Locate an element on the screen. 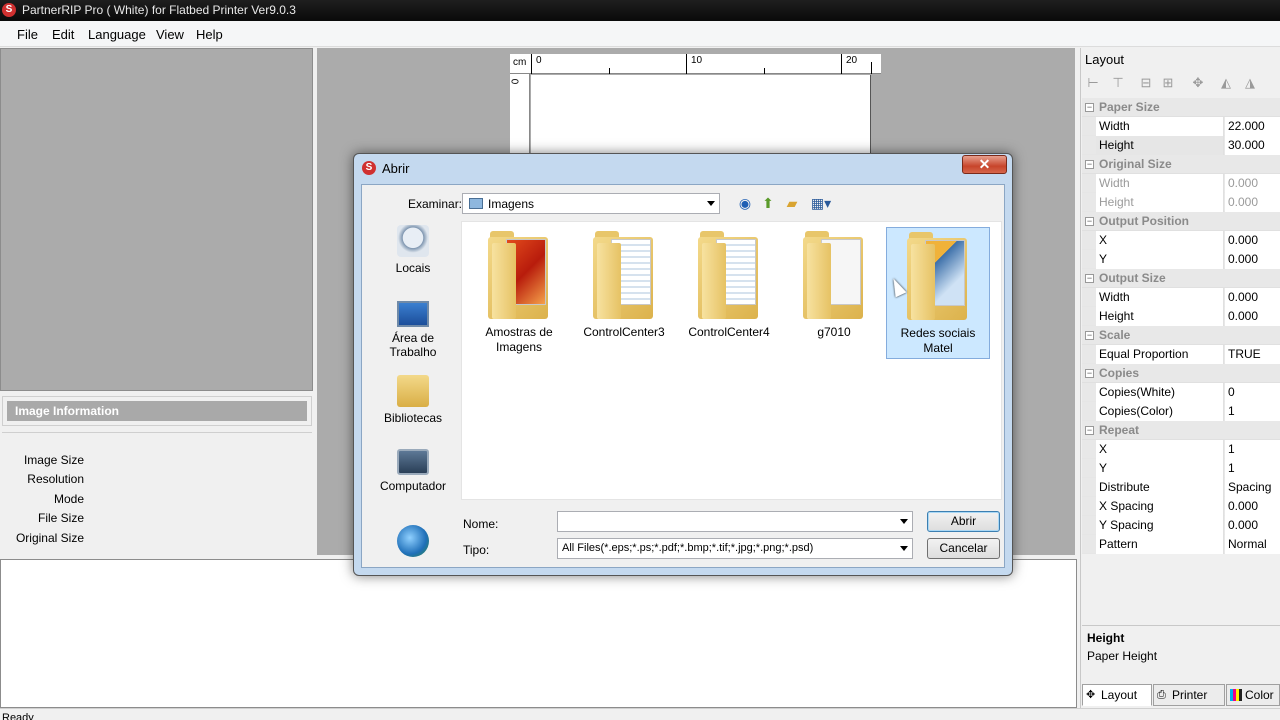 The width and height of the screenshot is (1280, 720). status-text: Ready is located at coordinates (18, 716).